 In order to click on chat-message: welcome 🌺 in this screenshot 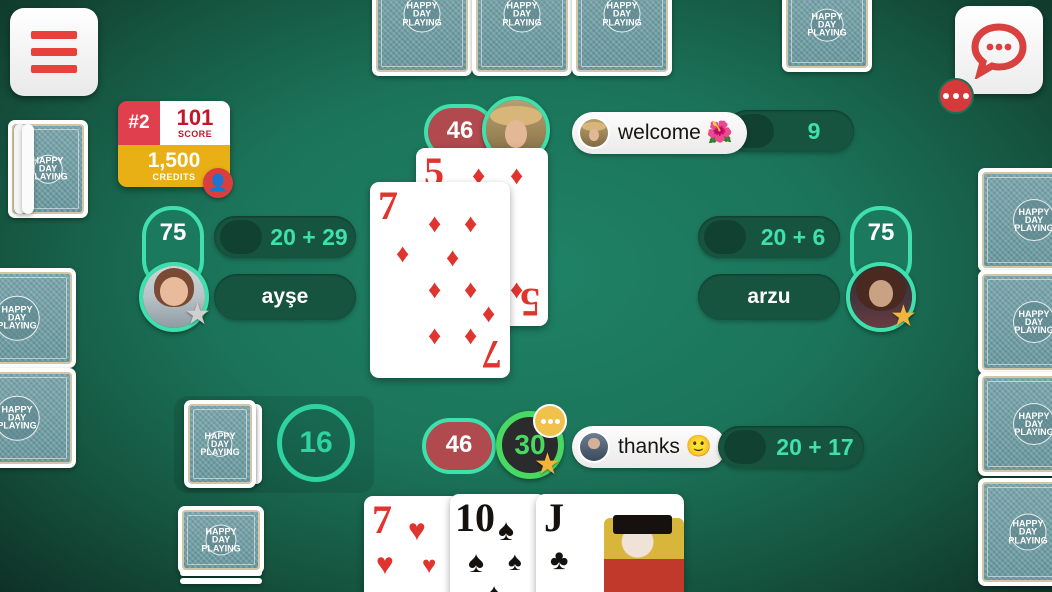, I will do `click(675, 132)`.